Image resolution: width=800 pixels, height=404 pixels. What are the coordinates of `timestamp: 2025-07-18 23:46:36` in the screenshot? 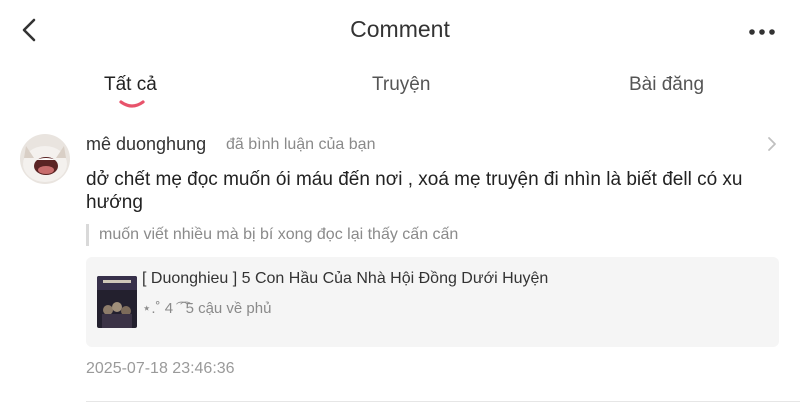 It's located at (160, 368).